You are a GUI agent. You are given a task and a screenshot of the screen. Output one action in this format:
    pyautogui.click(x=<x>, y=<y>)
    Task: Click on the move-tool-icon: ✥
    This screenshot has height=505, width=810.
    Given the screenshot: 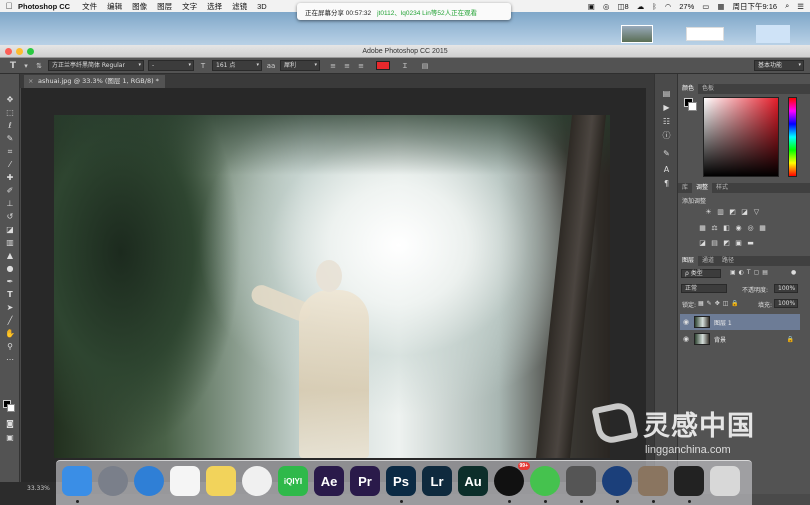 What is the action you would take?
    pyautogui.click(x=10, y=99)
    